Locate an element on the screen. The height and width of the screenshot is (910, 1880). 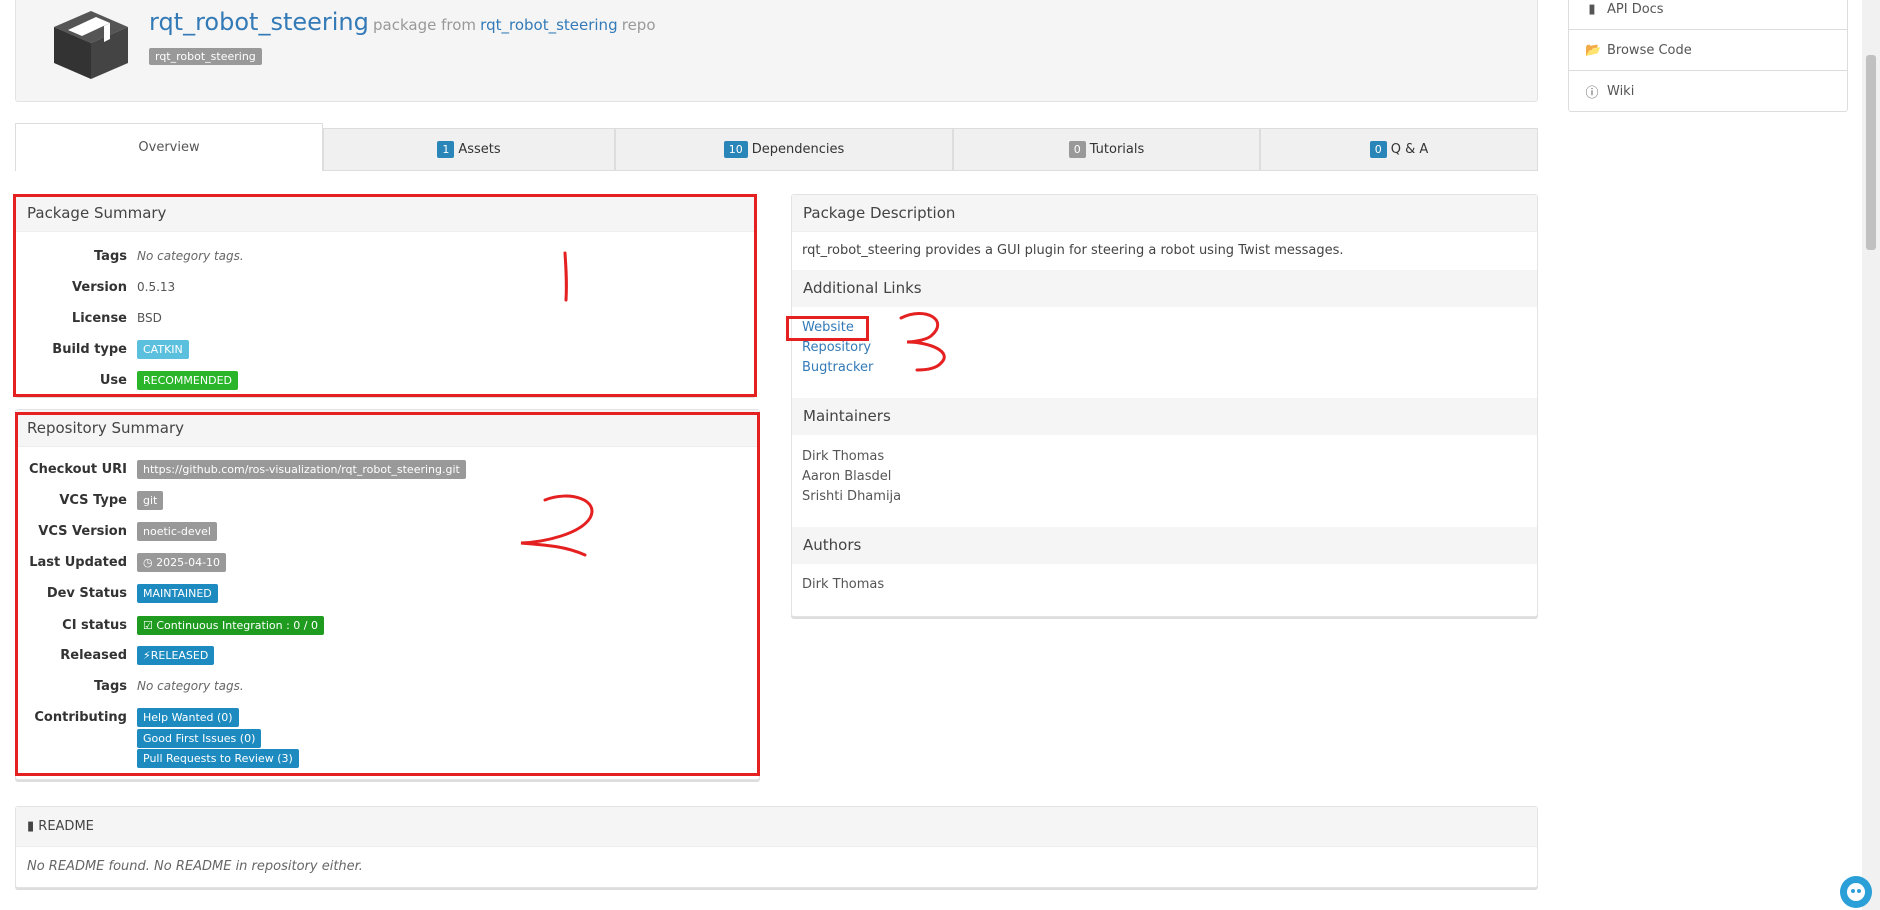
api-docs-link: ▮ API Docs is located at coordinates (1708, 15).